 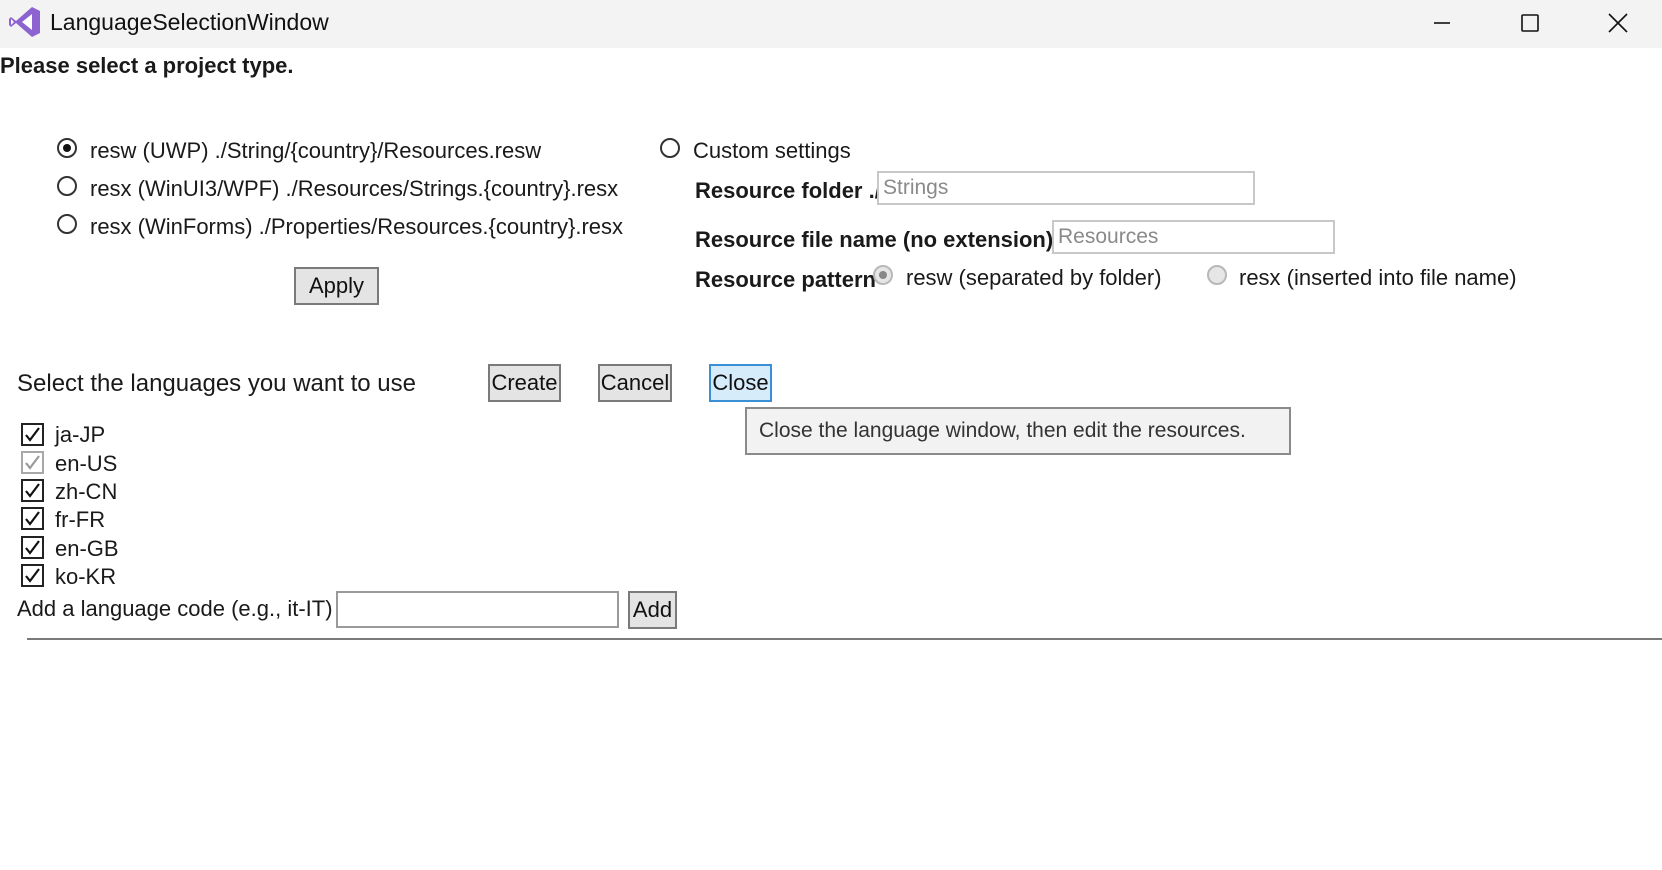 I want to click on close-window-button, so click(x=1618, y=23).